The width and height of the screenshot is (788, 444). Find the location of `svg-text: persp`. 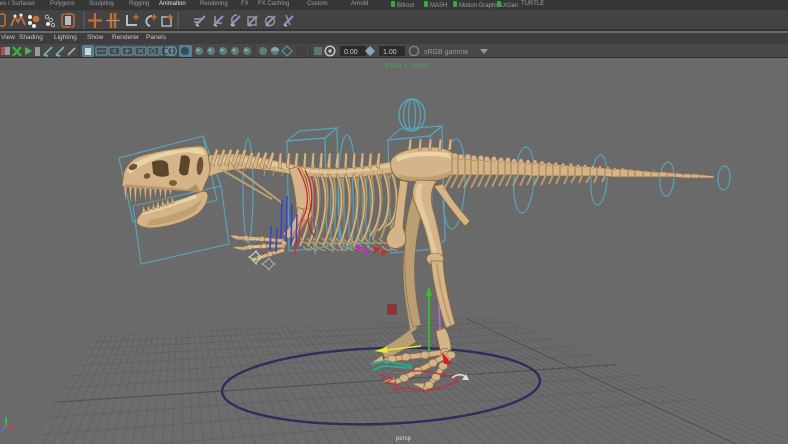

svg-text: persp is located at coordinates (404, 439).